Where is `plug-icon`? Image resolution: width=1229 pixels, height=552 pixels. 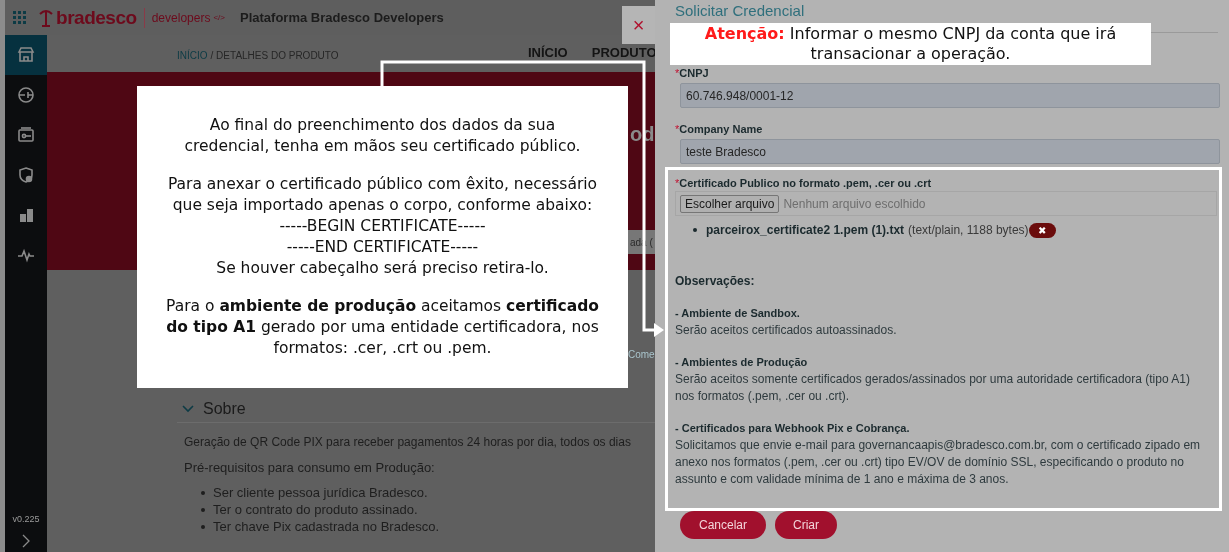 plug-icon is located at coordinates (26, 95).